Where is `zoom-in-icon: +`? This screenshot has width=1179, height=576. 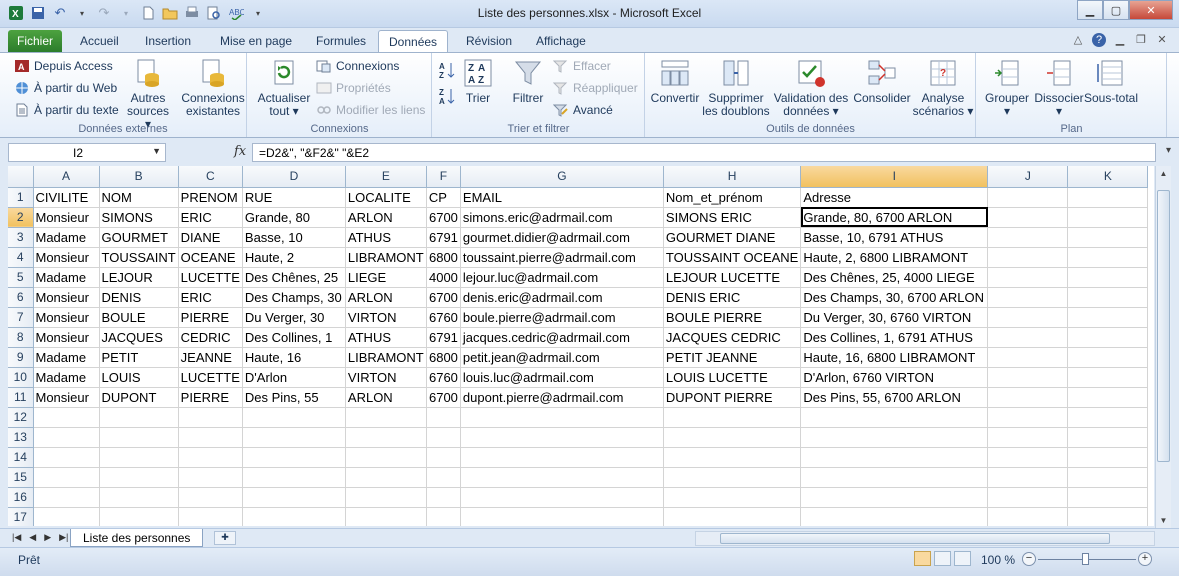 zoom-in-icon: + is located at coordinates (1145, 559).